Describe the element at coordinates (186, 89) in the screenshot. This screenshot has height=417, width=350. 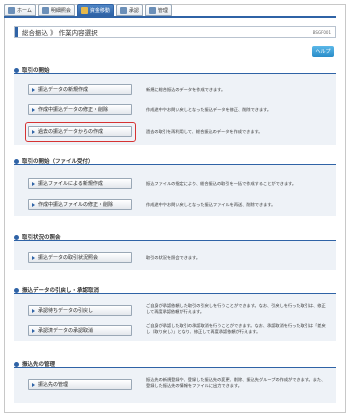
I see `item-description: 新規に総合振込のデータを作成できます。` at that location.